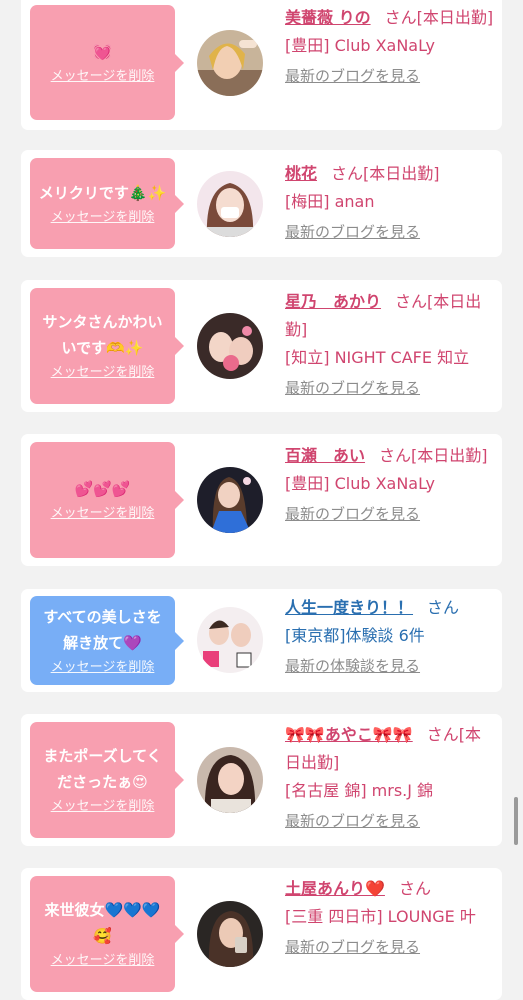 The height and width of the screenshot is (1000, 523). What do you see at coordinates (330, 201) in the screenshot?
I see `shop-name: [梅田] anan` at bounding box center [330, 201].